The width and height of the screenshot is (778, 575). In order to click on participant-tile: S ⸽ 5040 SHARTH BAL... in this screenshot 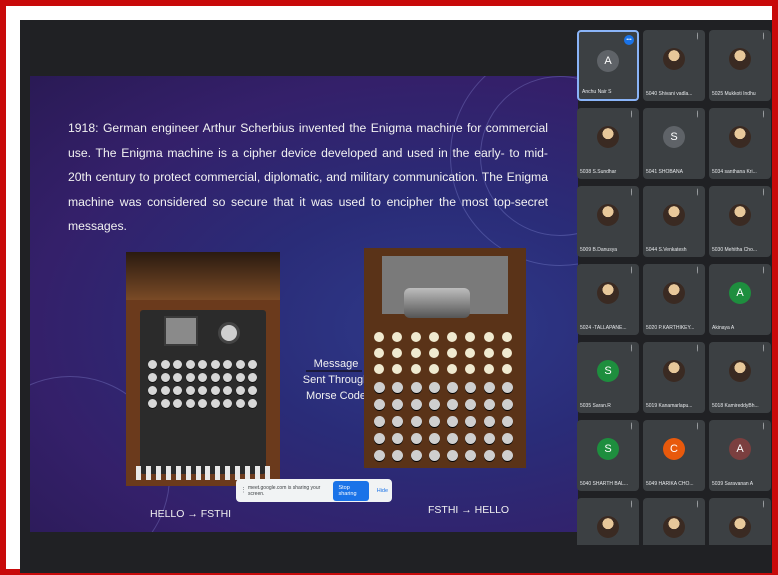, I will do `click(608, 455)`.